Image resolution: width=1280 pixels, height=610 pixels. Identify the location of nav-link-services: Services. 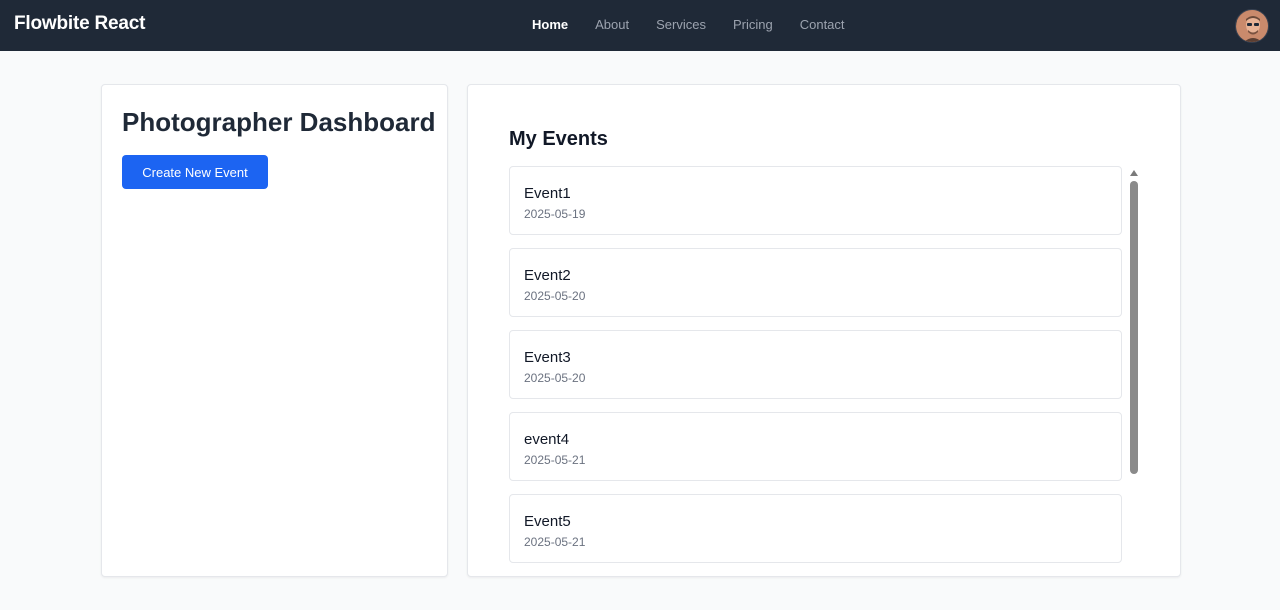
(681, 24).